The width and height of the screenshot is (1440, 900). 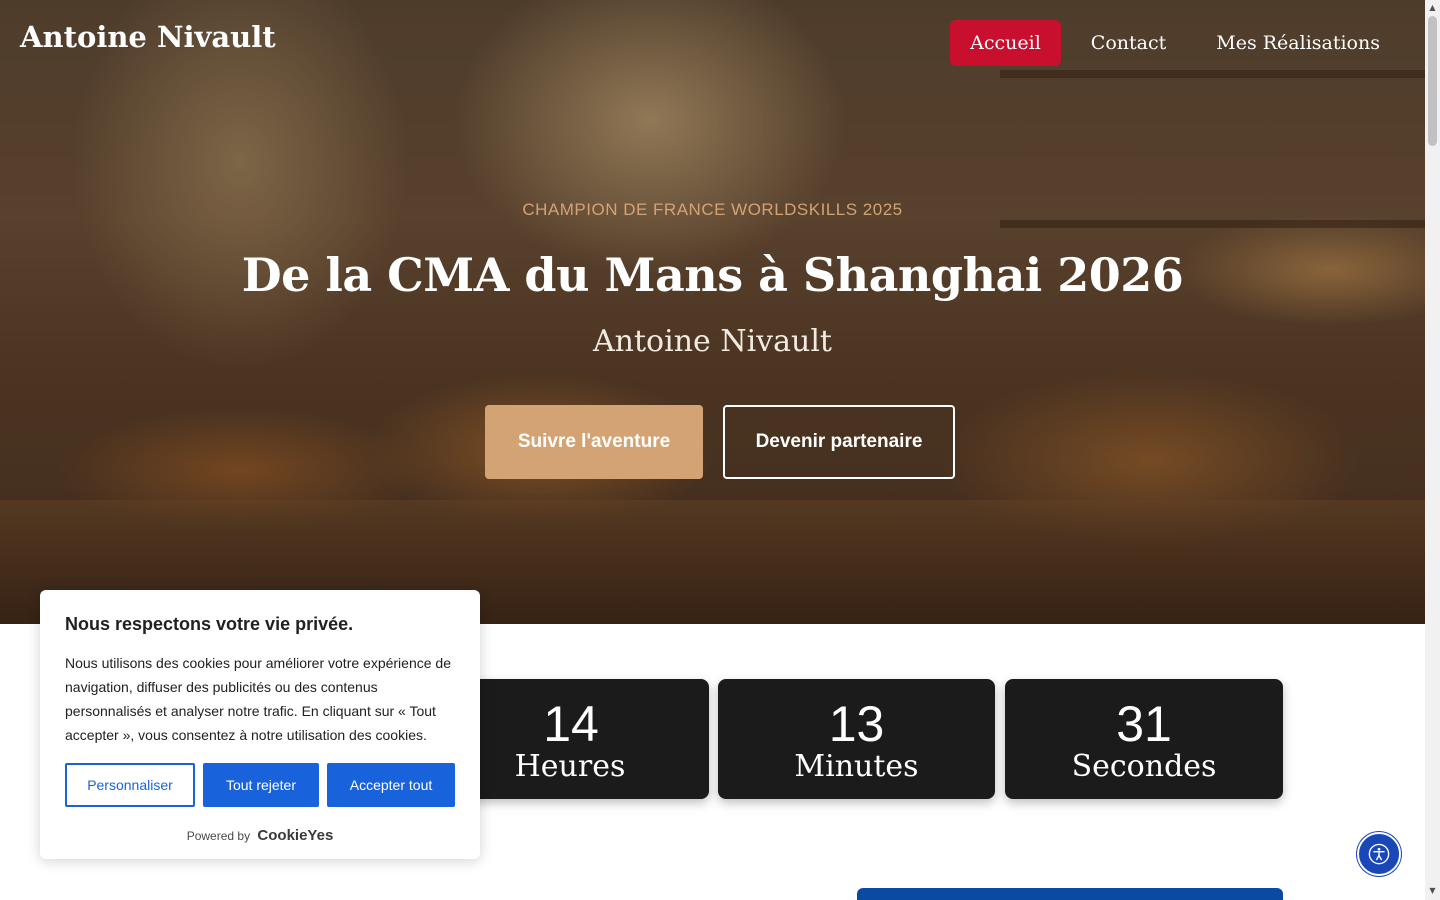 I want to click on nav-accueil: Accueil, so click(x=1005, y=43).